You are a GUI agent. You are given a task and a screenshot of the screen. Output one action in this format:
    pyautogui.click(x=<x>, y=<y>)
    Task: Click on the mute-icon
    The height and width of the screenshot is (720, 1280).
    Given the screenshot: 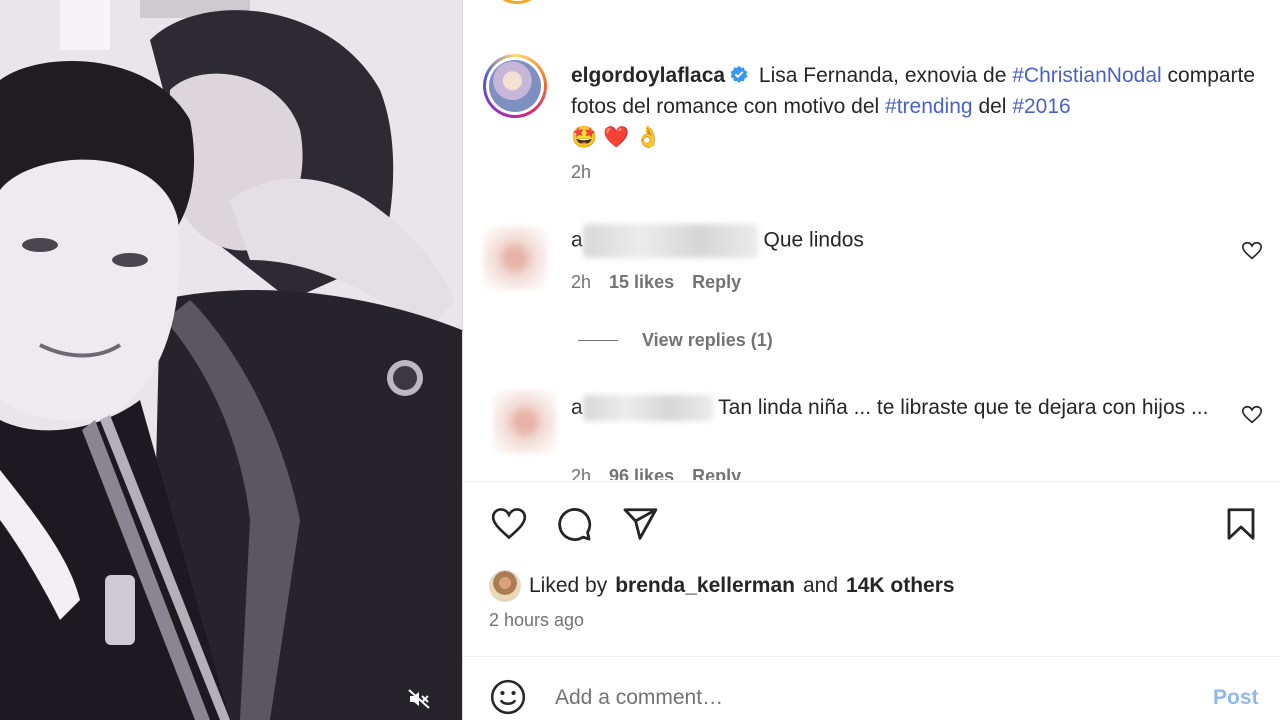 What is the action you would take?
    pyautogui.click(x=419, y=699)
    